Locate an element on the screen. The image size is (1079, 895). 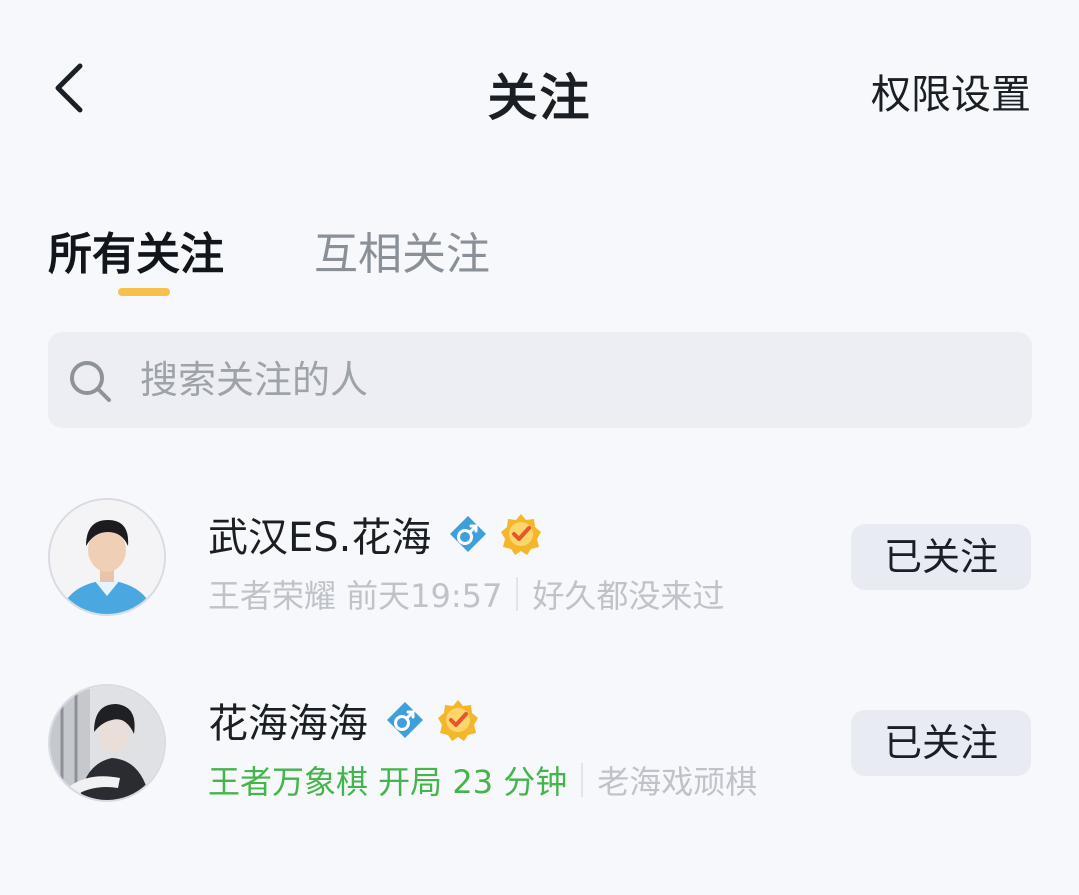
permission-settings-button: 权限设置 is located at coordinates (951, 91).